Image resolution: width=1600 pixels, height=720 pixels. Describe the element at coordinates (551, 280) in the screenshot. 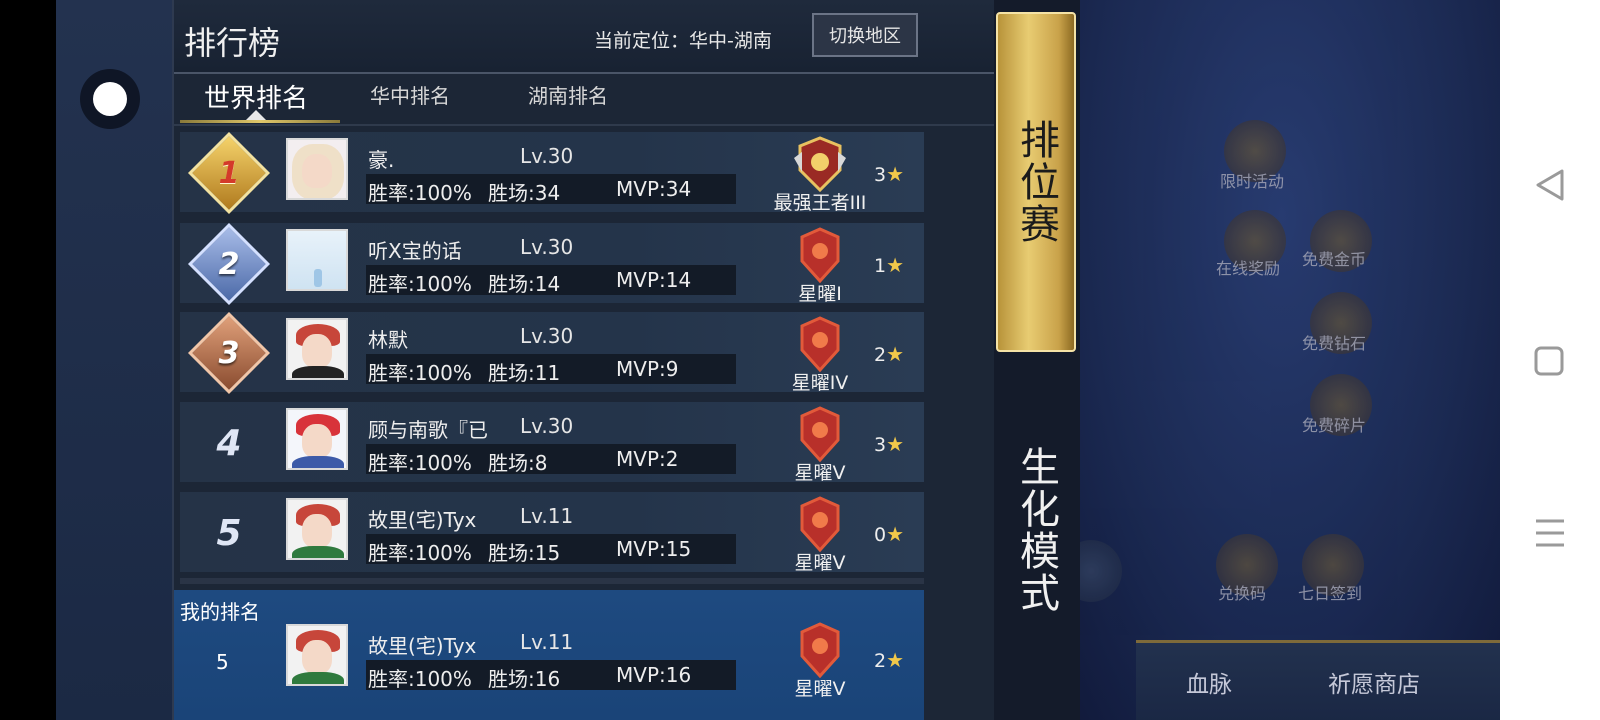

I see `player-stats: 胜率:100% 胜场:14 MVP:14` at that location.